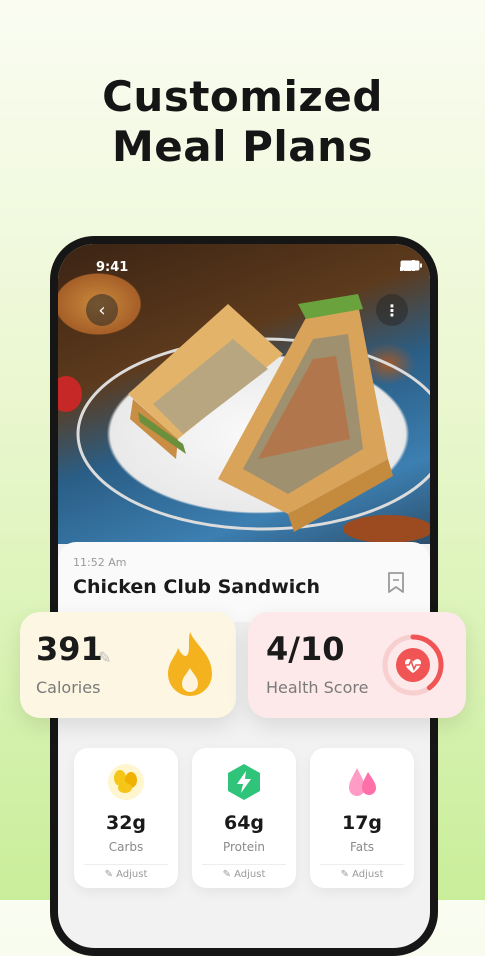 Image resolution: width=485 pixels, height=956 pixels. What do you see at coordinates (126, 823) in the screenshot?
I see `carbs-value: 32g` at bounding box center [126, 823].